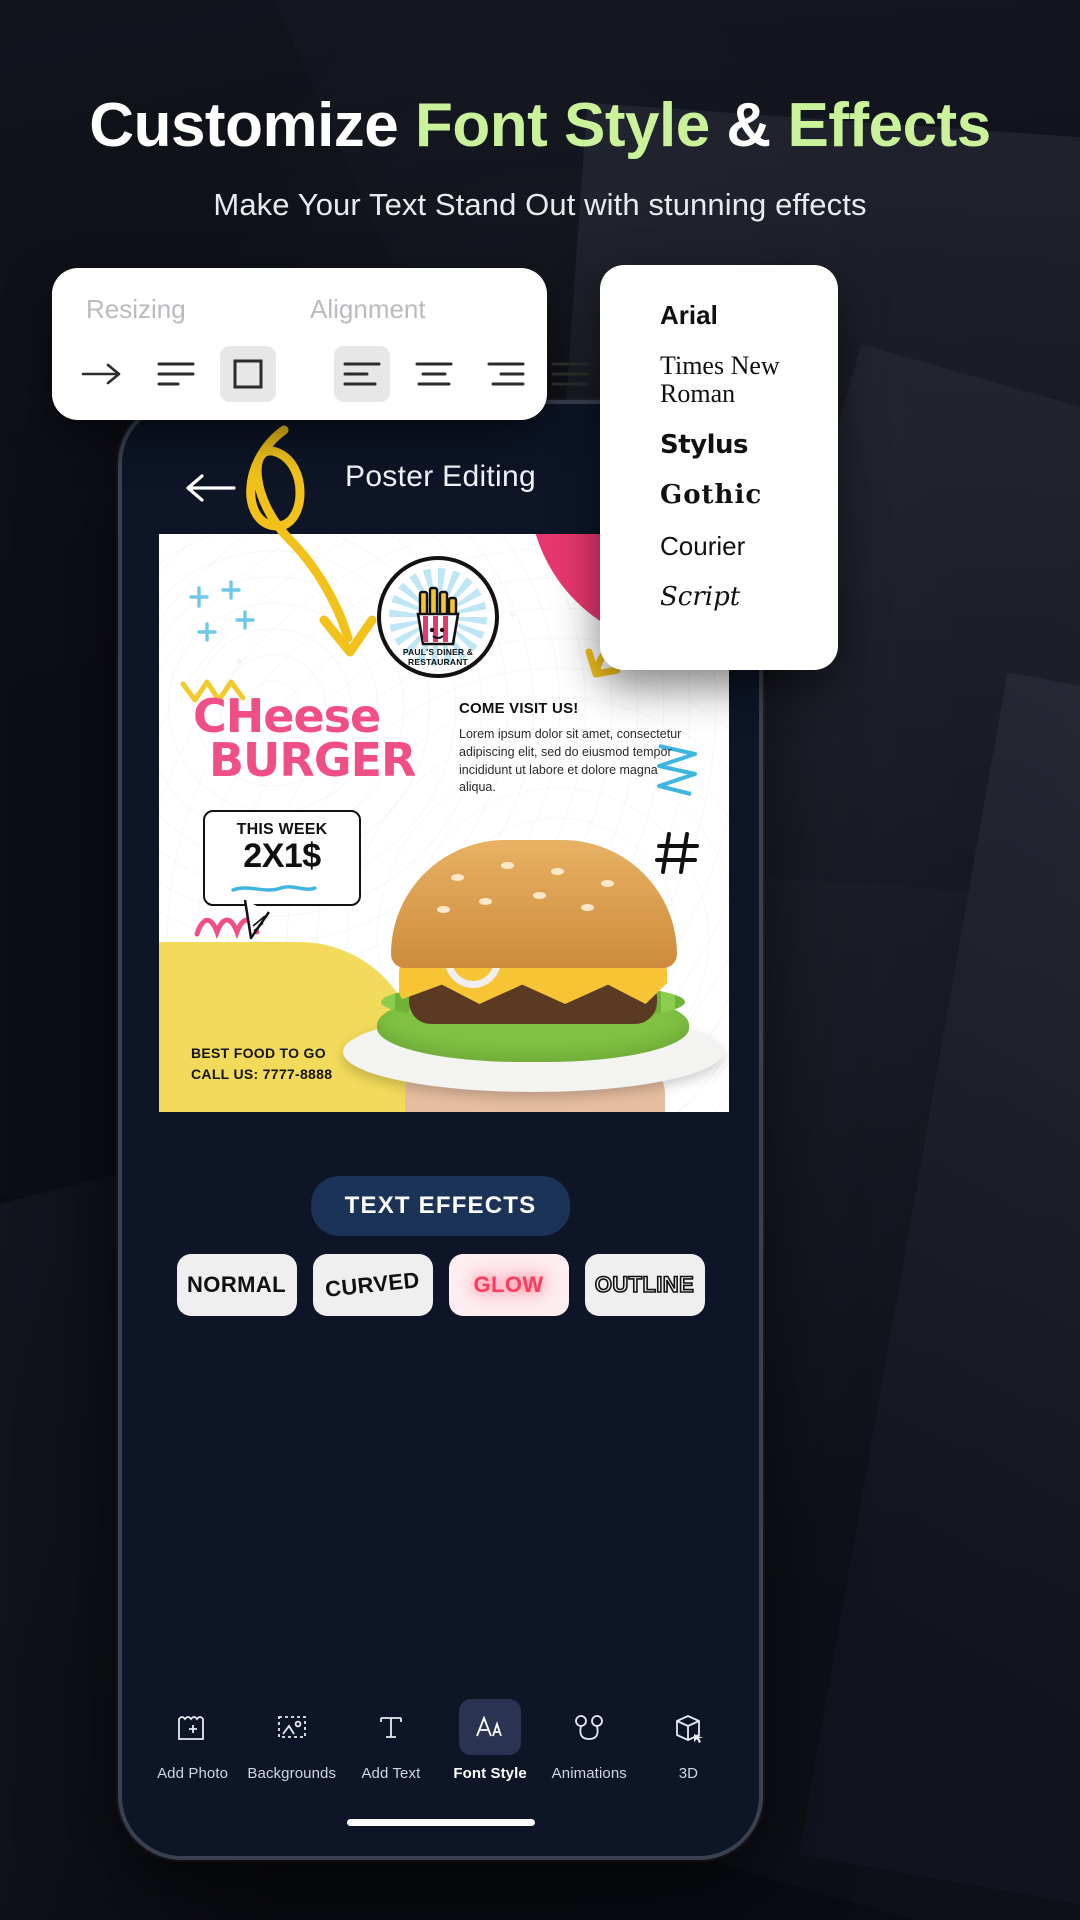 The height and width of the screenshot is (1920, 1080). What do you see at coordinates (589, 1773) in the screenshot?
I see `nav-label: Animations` at bounding box center [589, 1773].